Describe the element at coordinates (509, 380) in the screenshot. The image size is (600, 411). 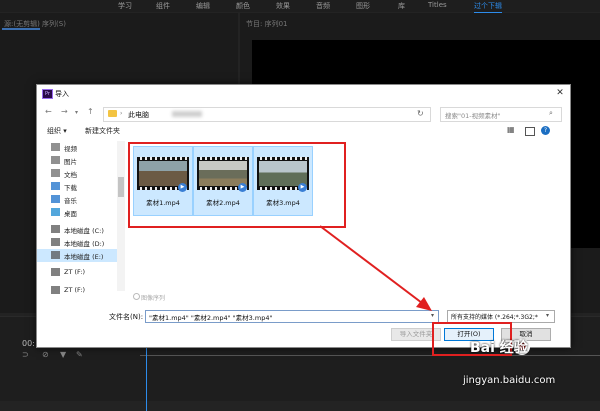
I see `watermark-url: jingyan.baidu.com` at that location.